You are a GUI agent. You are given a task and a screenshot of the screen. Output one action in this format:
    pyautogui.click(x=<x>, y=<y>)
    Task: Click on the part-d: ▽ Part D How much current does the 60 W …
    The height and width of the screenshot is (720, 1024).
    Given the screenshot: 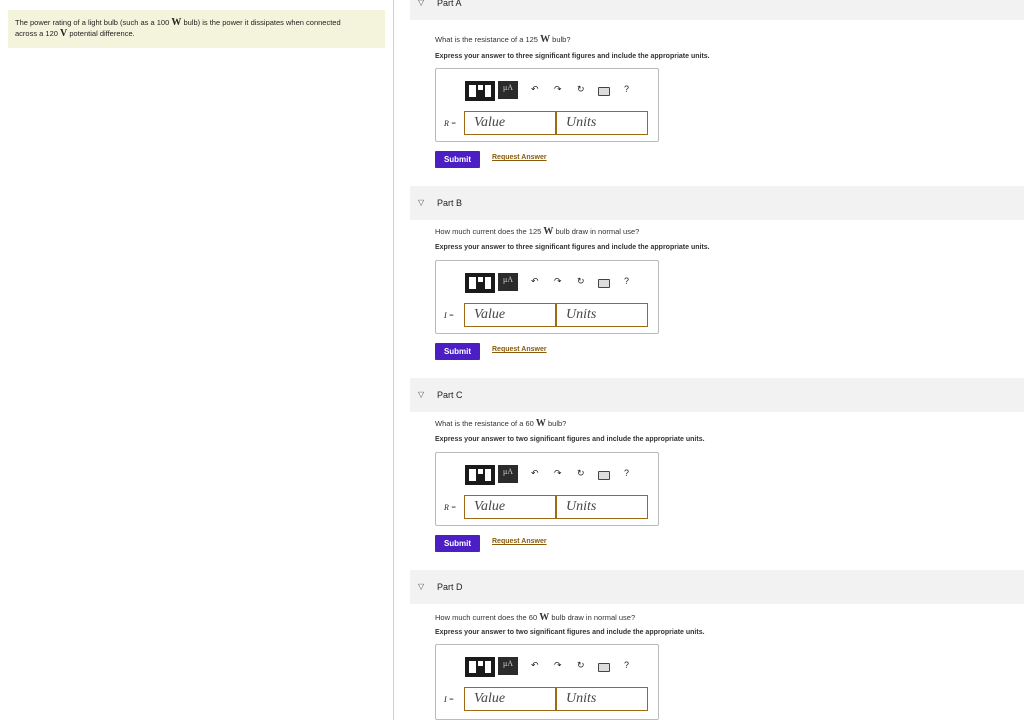 What is the action you would take?
    pyautogui.click(x=717, y=645)
    